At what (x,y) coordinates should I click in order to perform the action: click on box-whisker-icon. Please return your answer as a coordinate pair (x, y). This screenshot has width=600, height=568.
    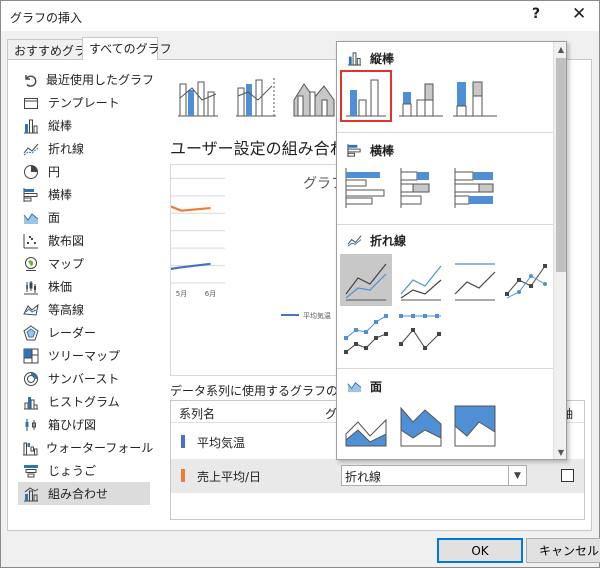
    Looking at the image, I should click on (31, 425).